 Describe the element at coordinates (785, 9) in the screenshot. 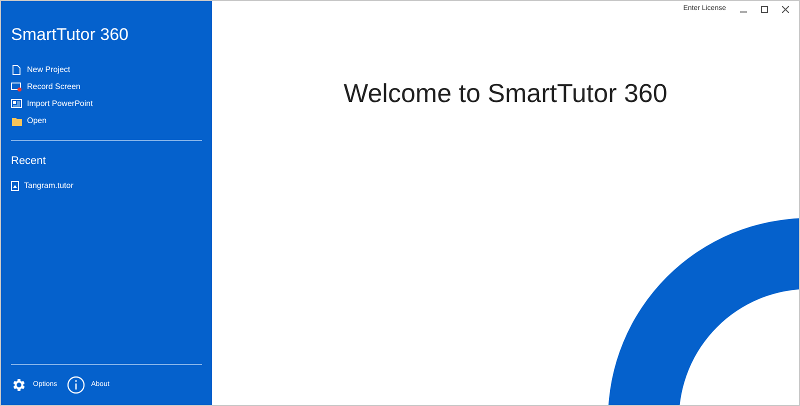

I see `close-icon` at that location.